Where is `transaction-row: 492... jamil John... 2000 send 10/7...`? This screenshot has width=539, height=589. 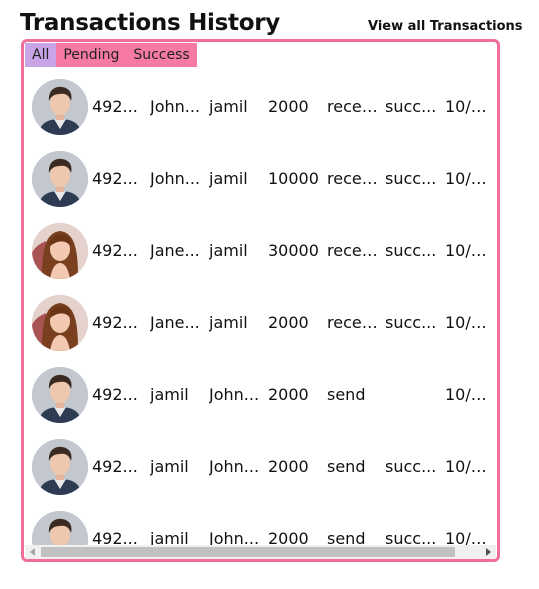 transaction-row: 492... jamil John... 2000 send 10/7... is located at coordinates (260, 398).